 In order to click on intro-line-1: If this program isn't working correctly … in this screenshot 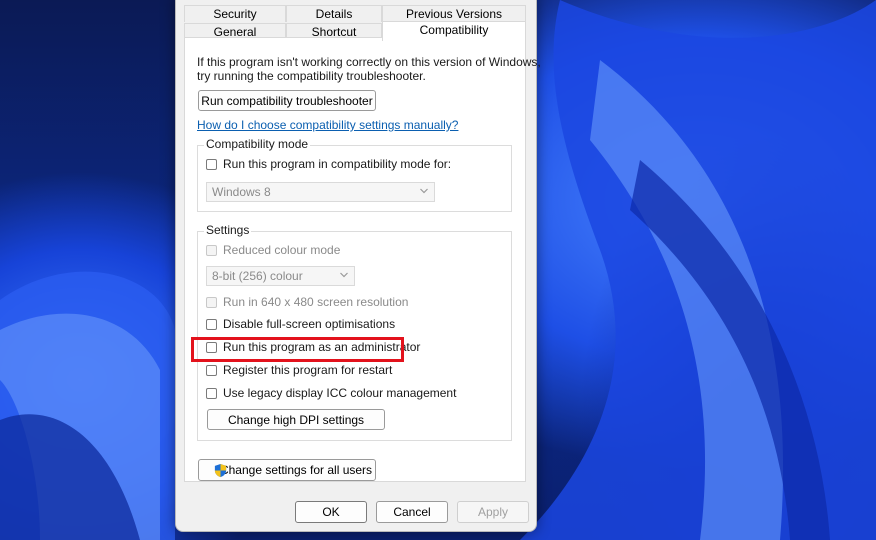, I will do `click(369, 62)`.